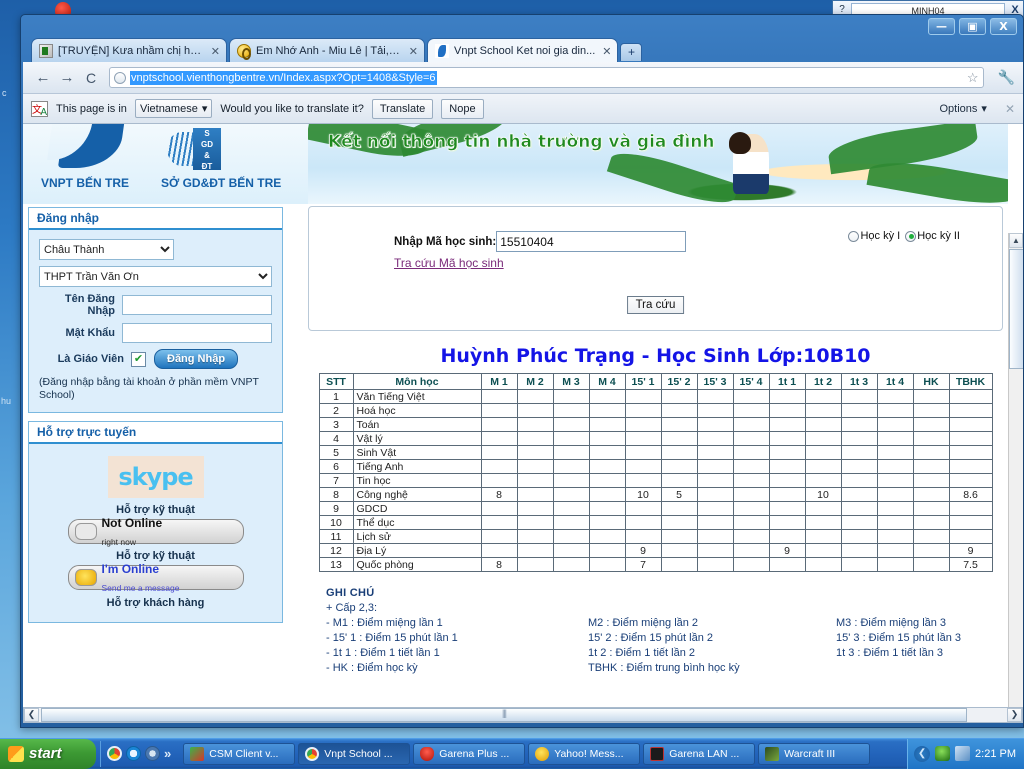 The image size is (1024, 769). What do you see at coordinates (941, 26) in the screenshot?
I see `minimize-button: —` at bounding box center [941, 26].